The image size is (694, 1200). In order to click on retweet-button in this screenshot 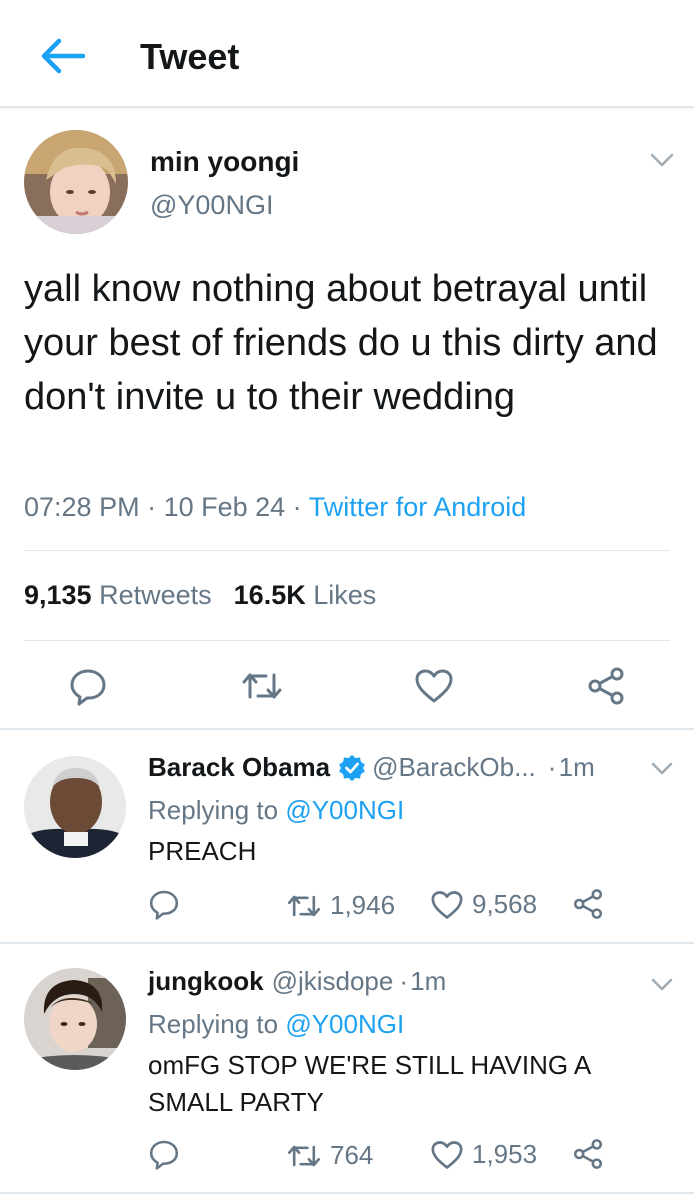, I will do `click(262, 686)`.